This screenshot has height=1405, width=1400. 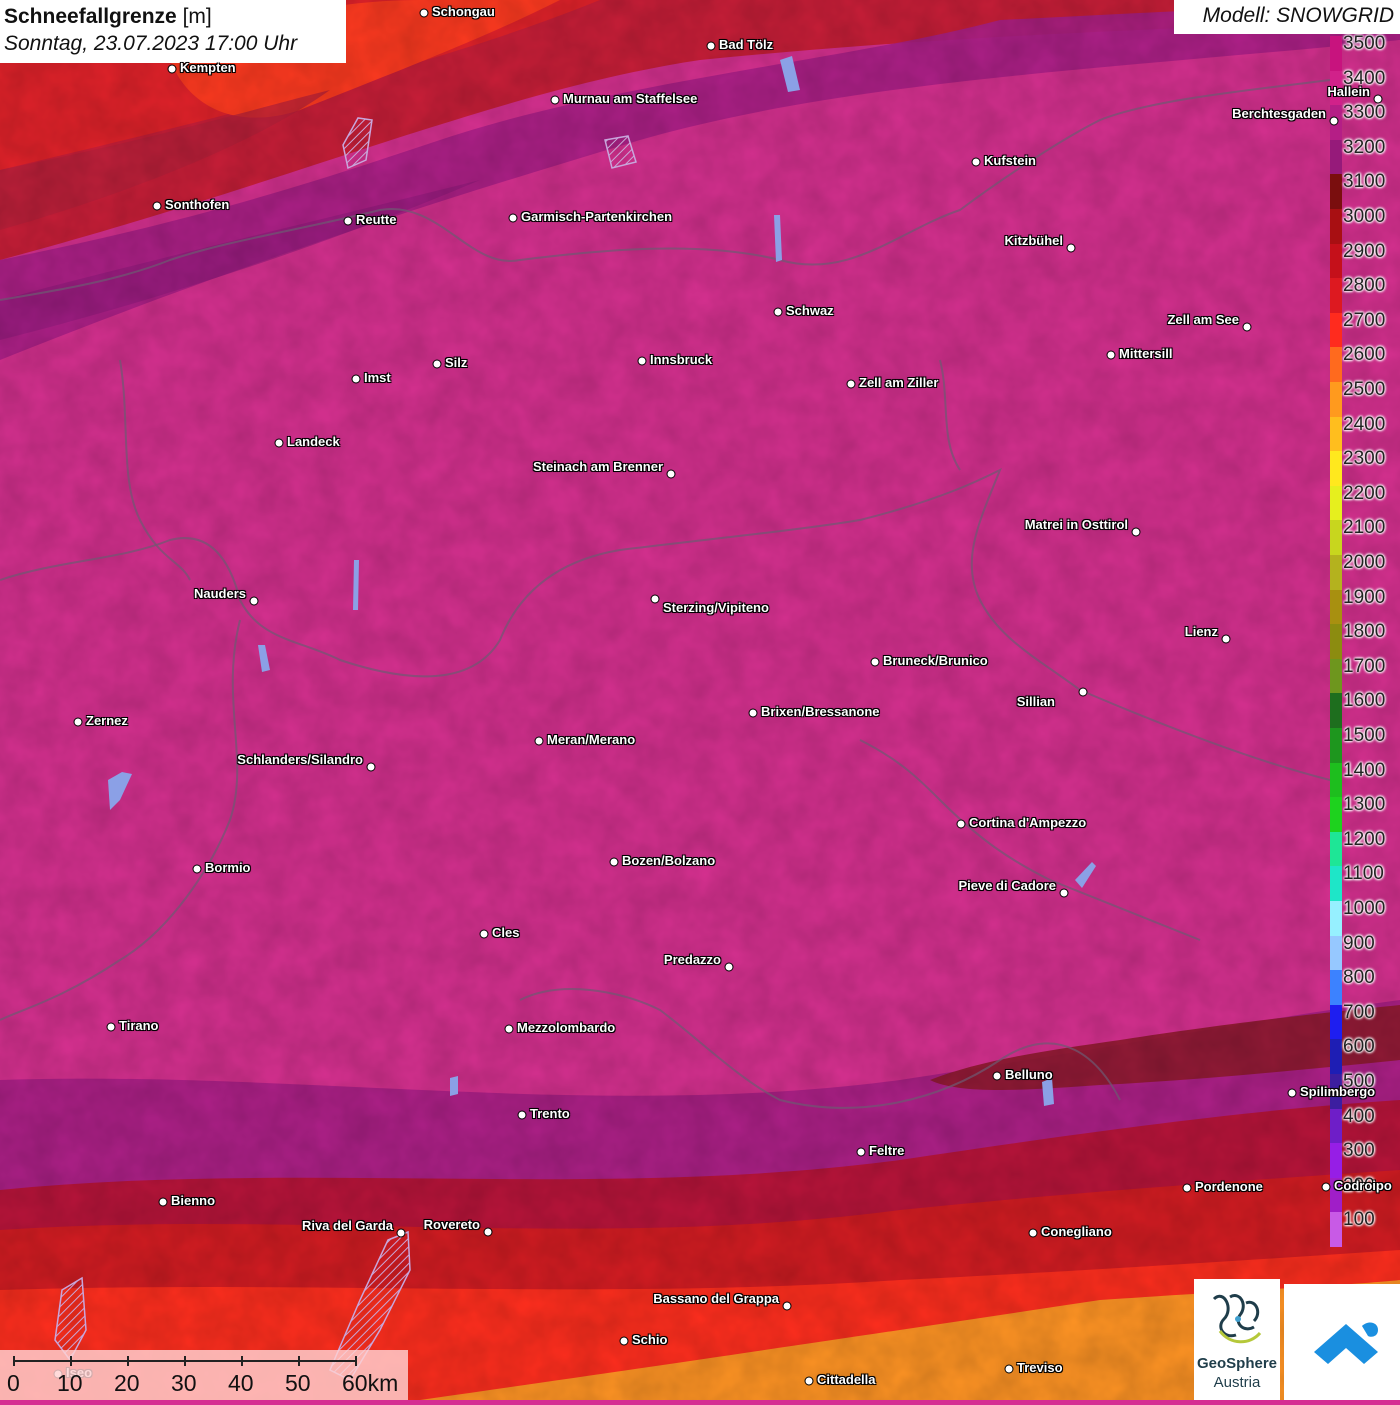 What do you see at coordinates (300, 759) in the screenshot?
I see `city-label: Schlanders/Silandro` at bounding box center [300, 759].